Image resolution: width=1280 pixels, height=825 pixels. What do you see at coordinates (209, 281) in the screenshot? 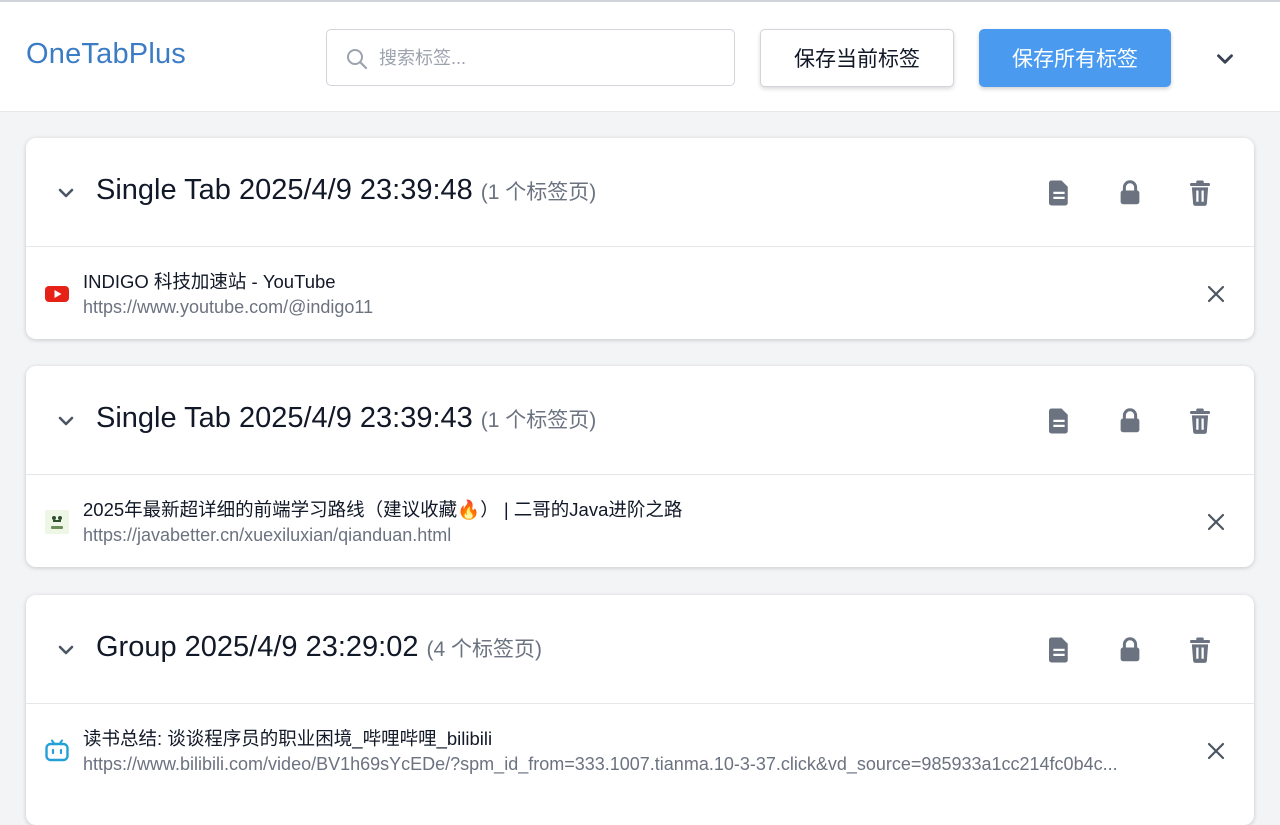
I see `tab-title-link: INDIGO 科技加速站 - YouTube` at bounding box center [209, 281].